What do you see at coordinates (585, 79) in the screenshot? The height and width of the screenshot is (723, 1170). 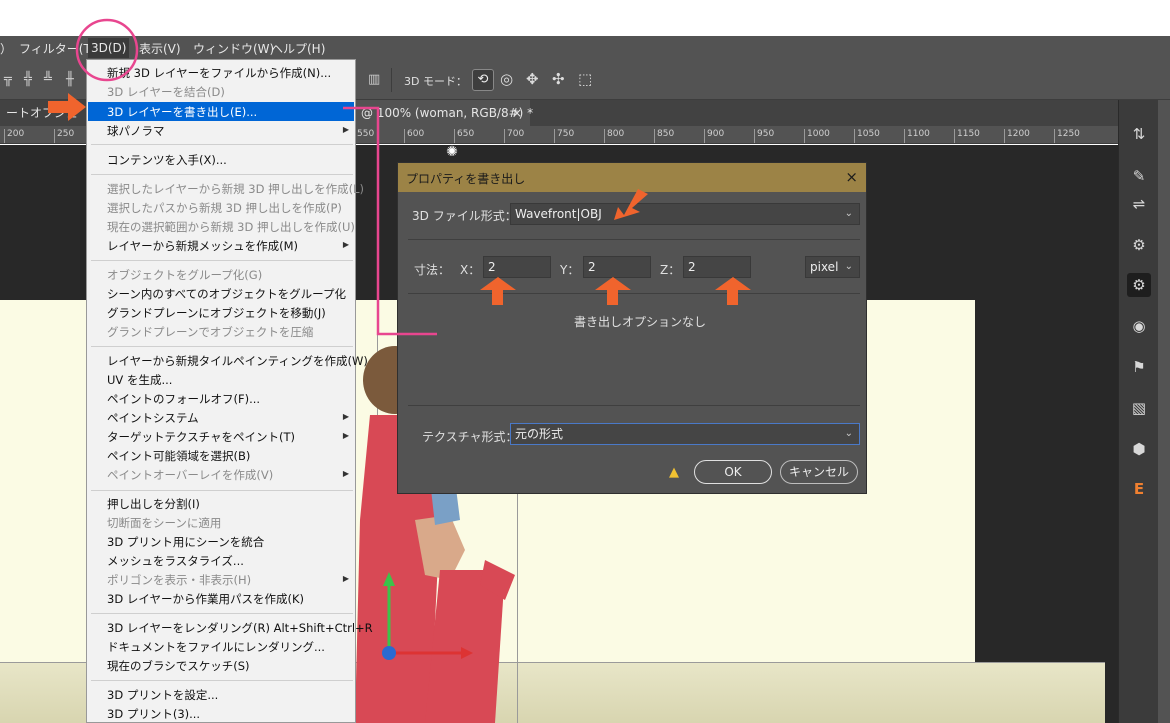 I see `scale-icon: ⬚` at bounding box center [585, 79].